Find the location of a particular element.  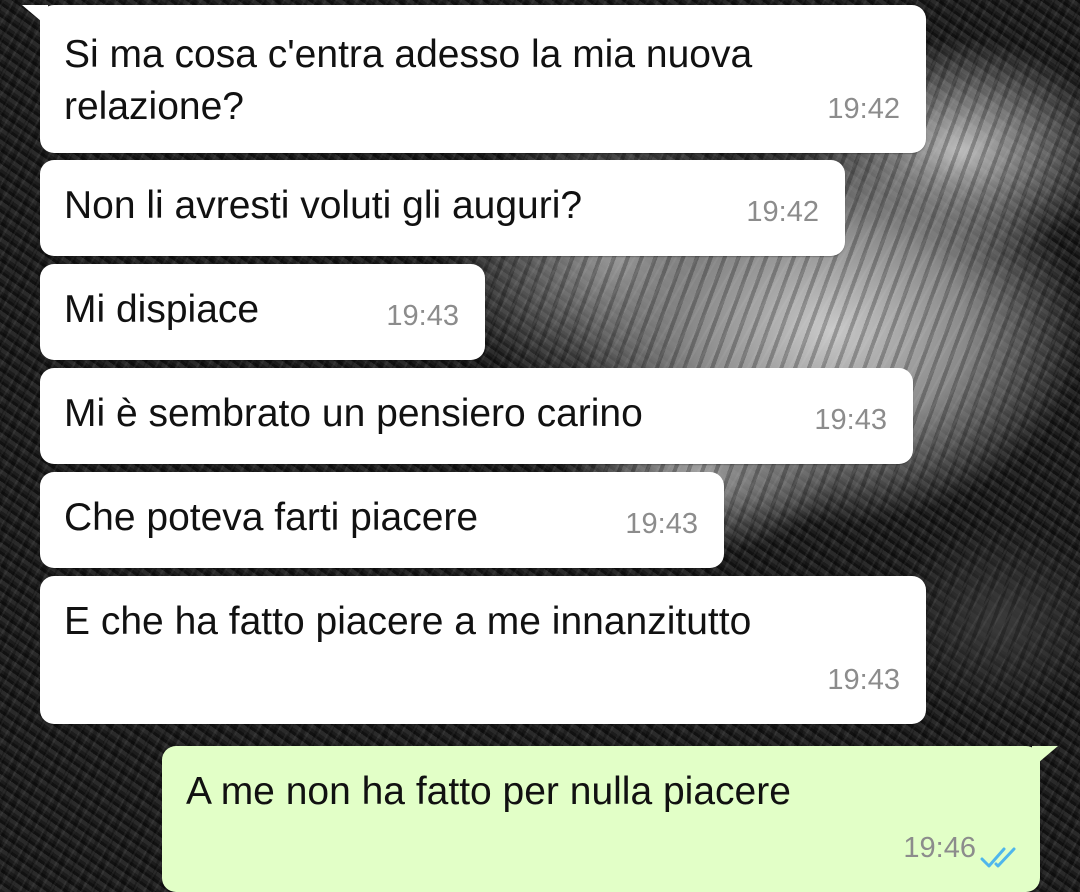

message-bubble-incoming: Mi è sembrato un pensiero carino 19:43 is located at coordinates (476, 416).